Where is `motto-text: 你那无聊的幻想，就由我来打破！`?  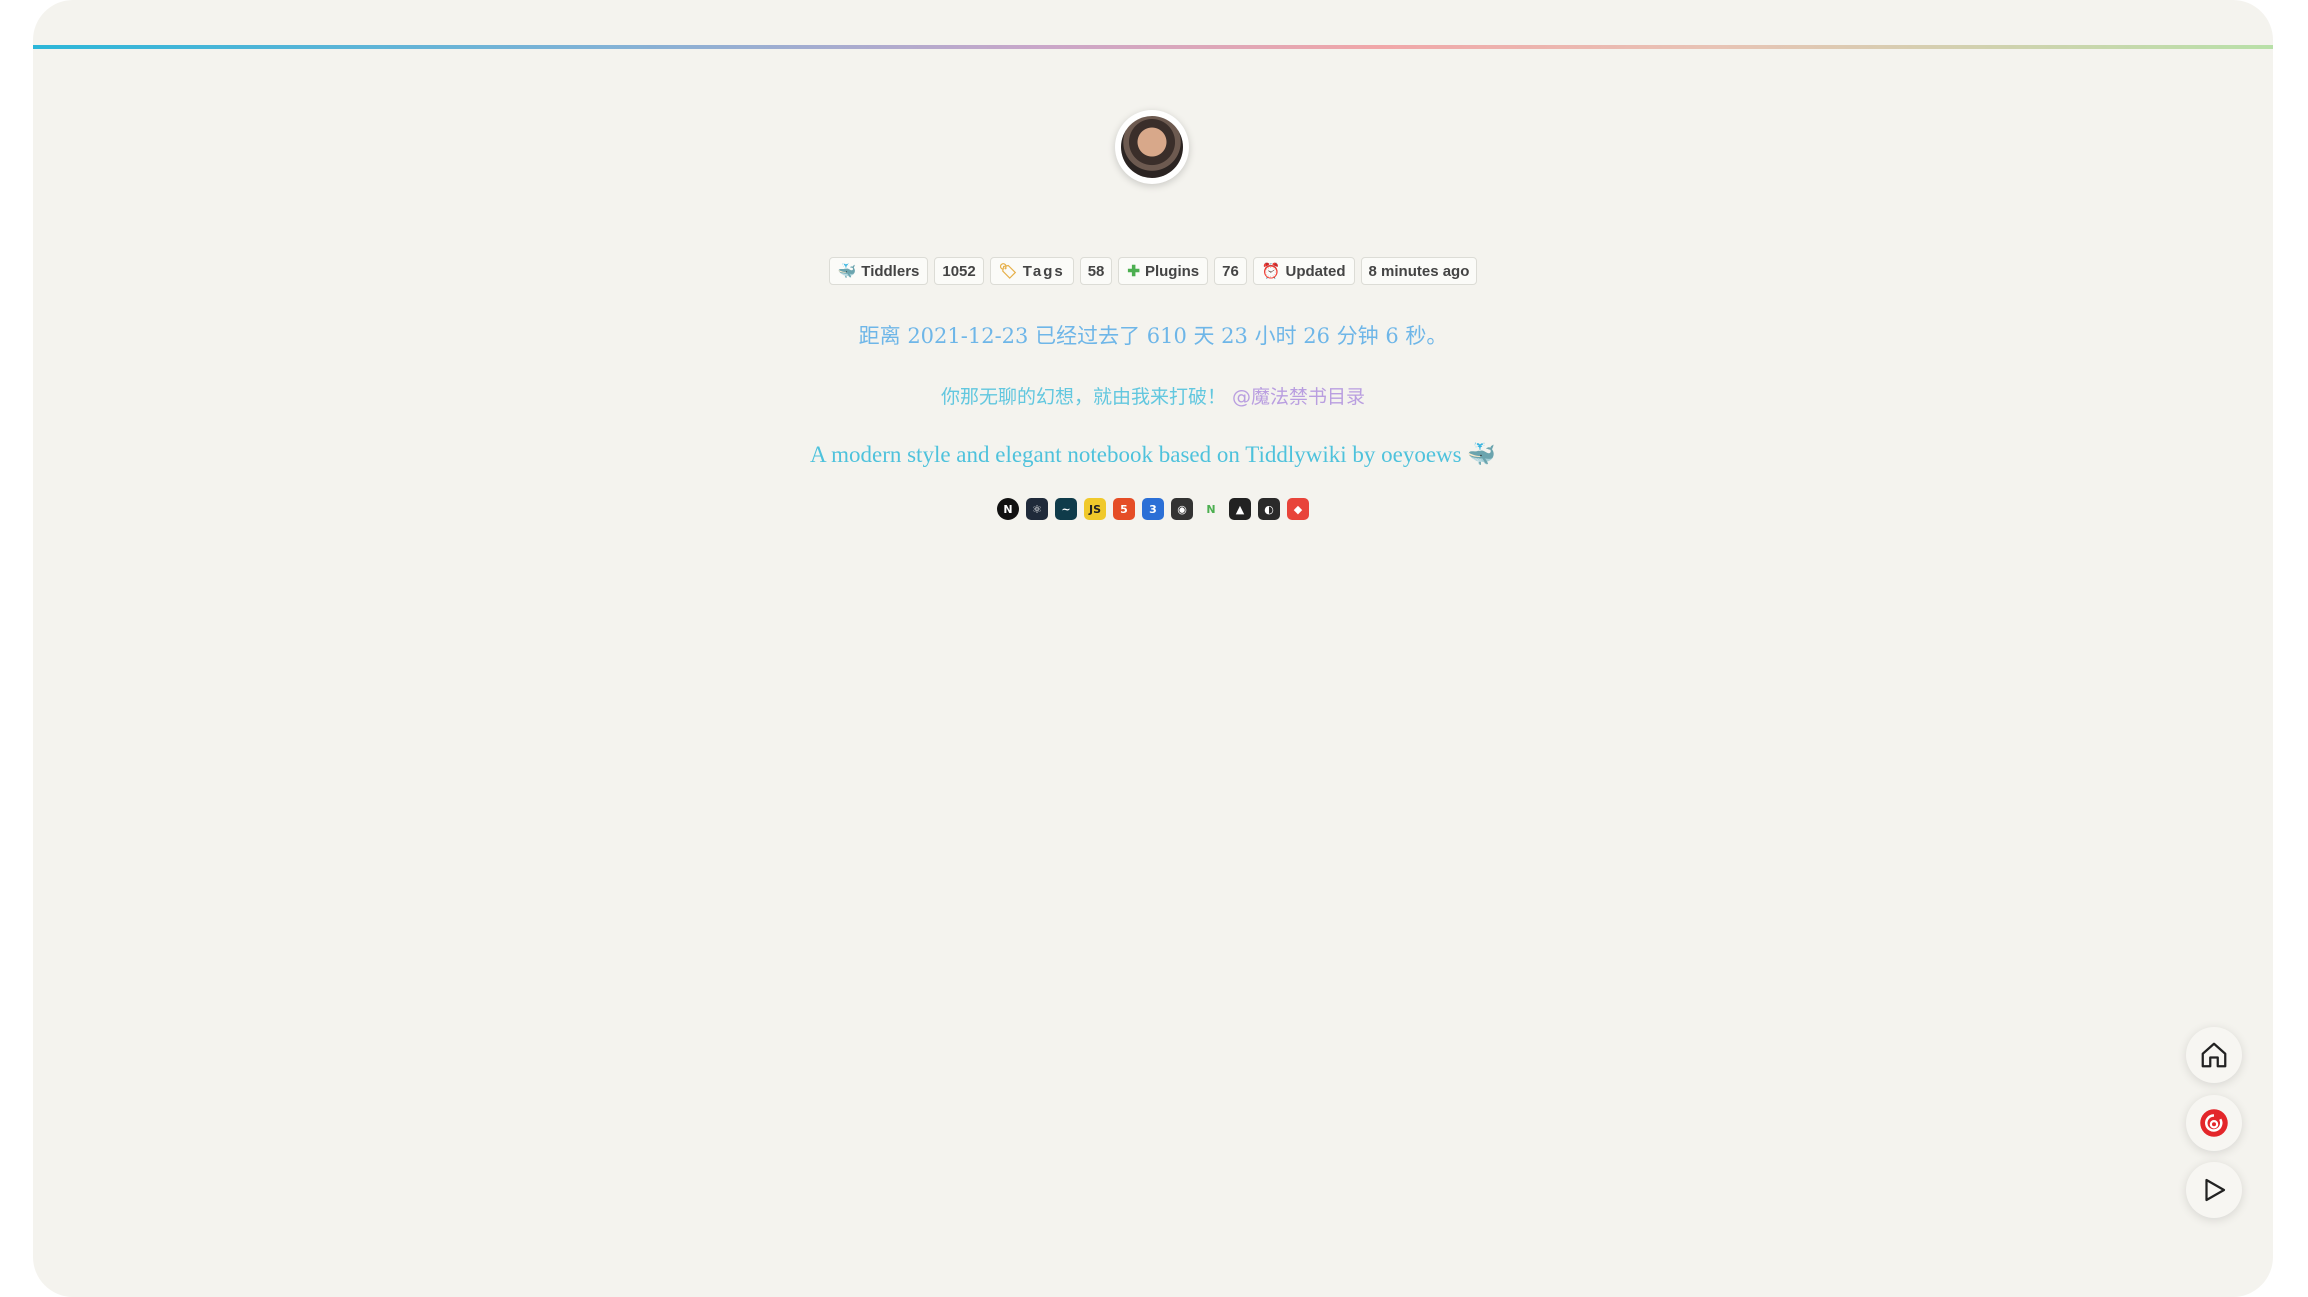 motto-text: 你那无聊的幻想，就由我来打破！ is located at coordinates (1083, 397).